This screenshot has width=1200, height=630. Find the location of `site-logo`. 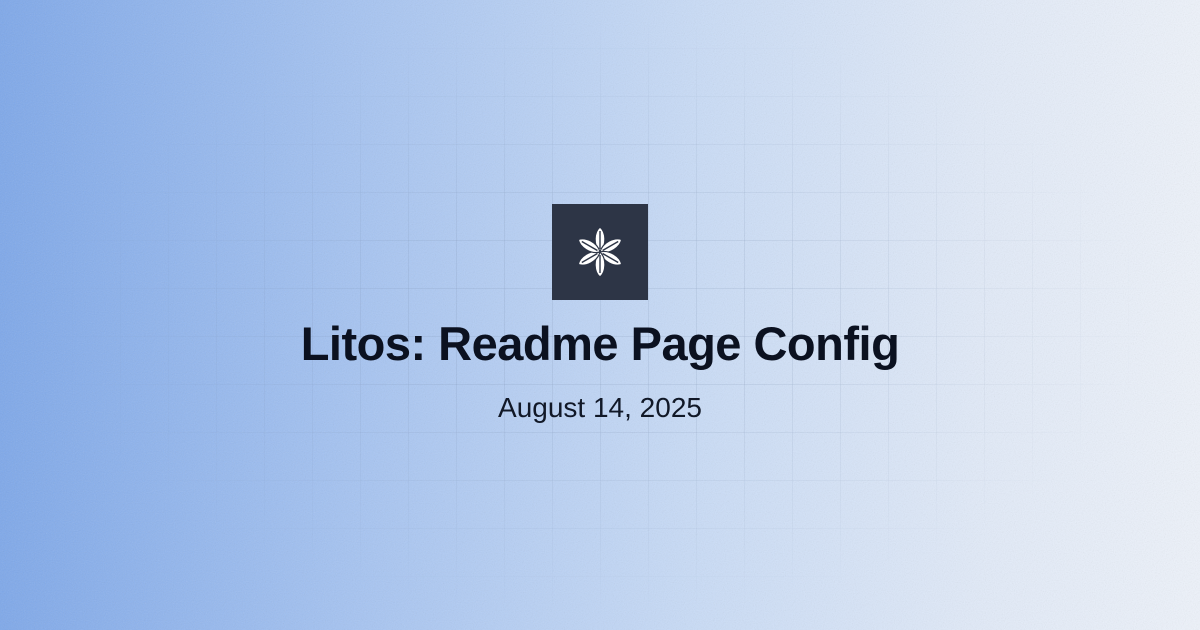

site-logo is located at coordinates (600, 252).